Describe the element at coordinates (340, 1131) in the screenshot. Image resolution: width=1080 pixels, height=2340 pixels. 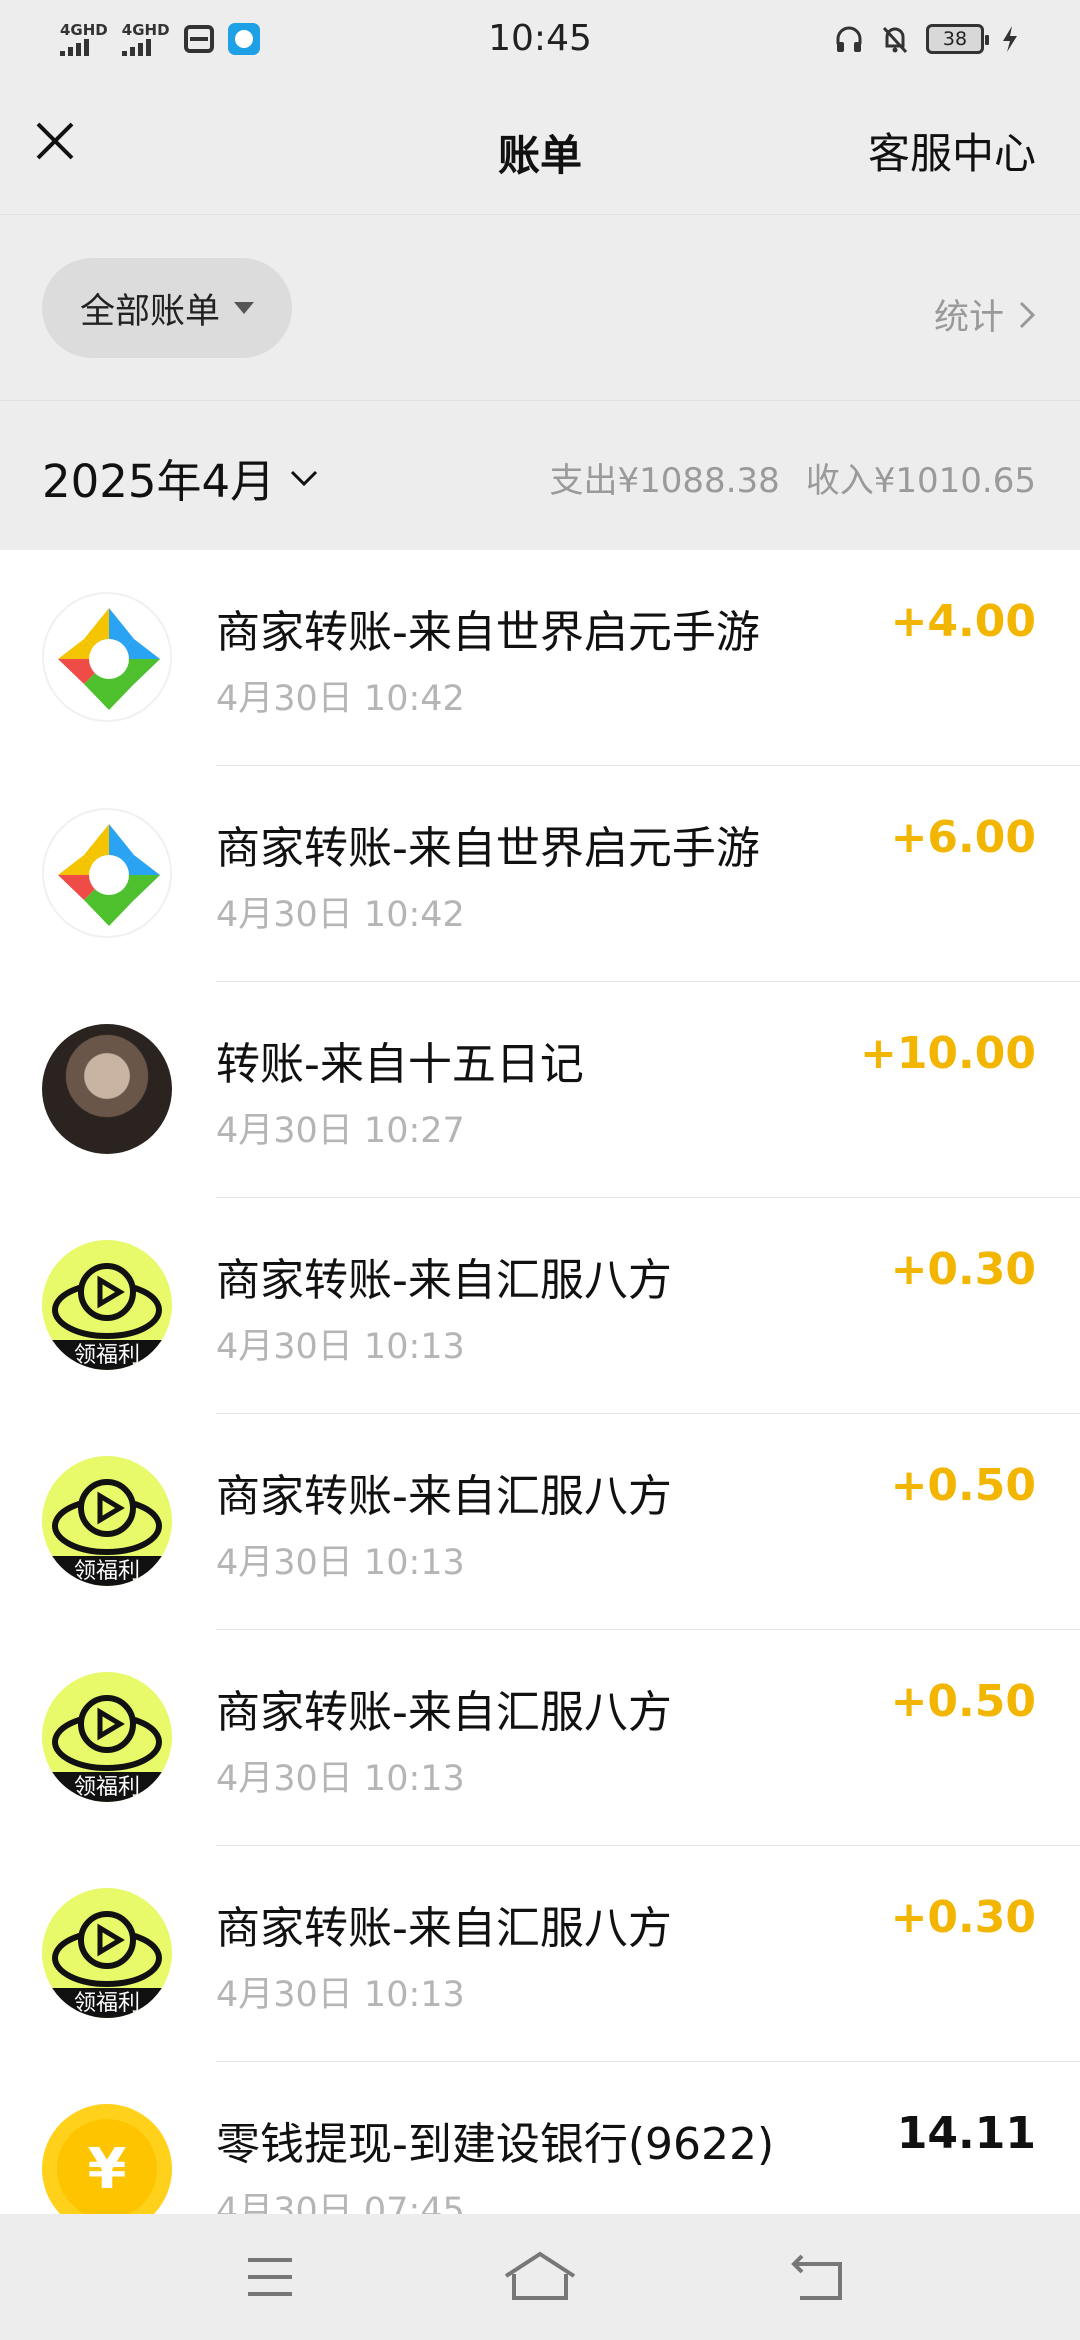
I see `transaction-time: 4月30日 10:27` at that location.